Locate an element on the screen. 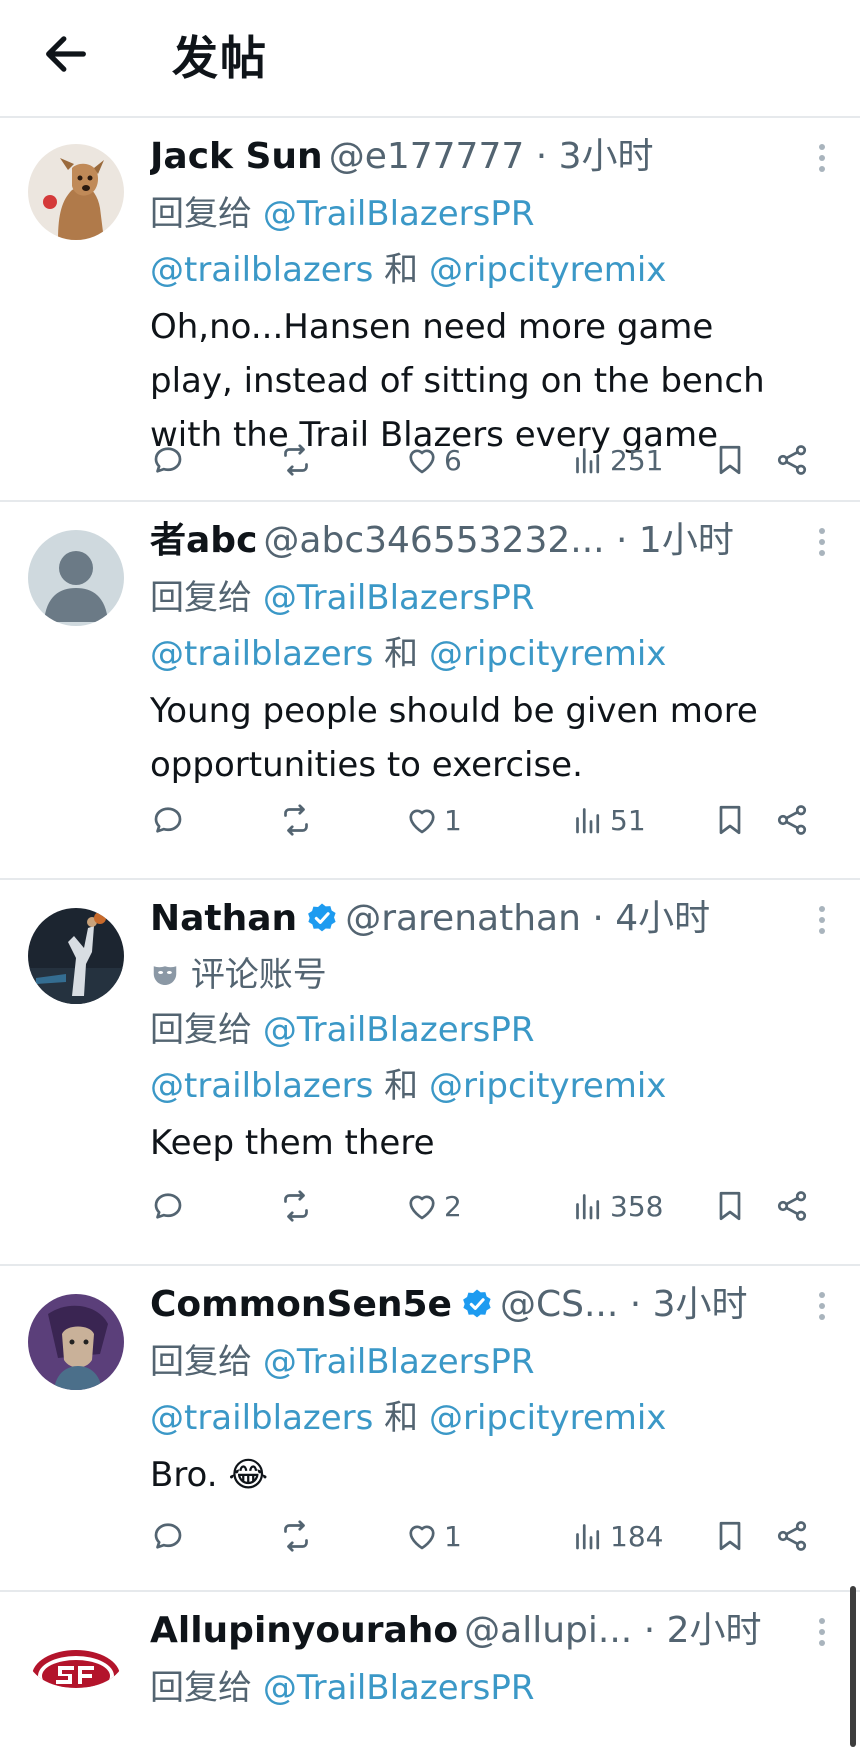 This screenshot has width=860, height=1752. reply-context: 回复给 @TrailBlazersPR is located at coordinates (485, 1688).